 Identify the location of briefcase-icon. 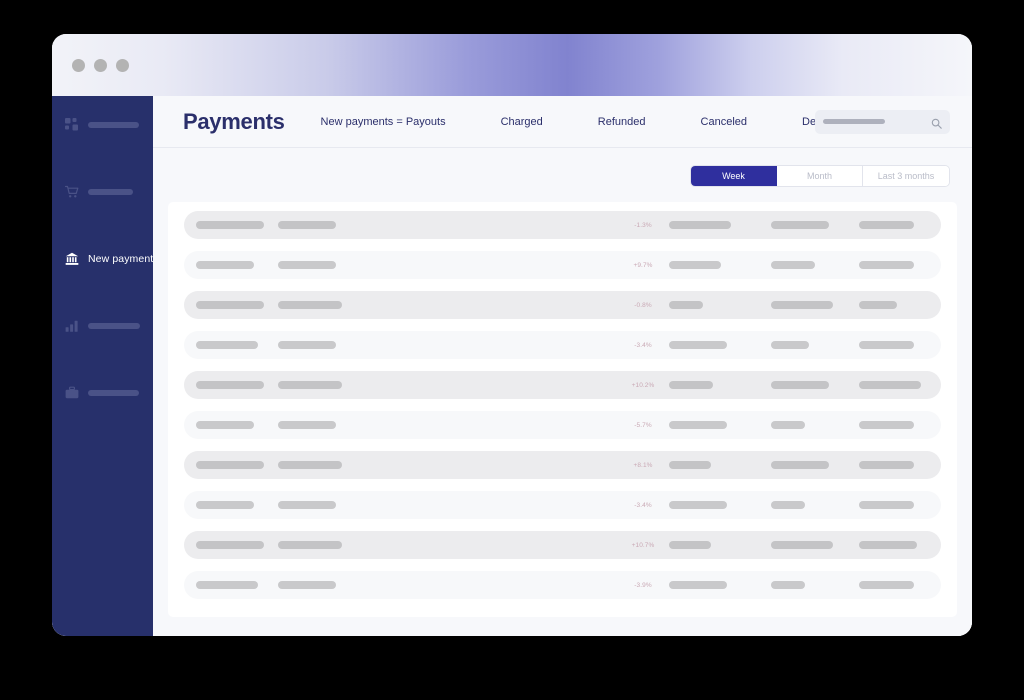
(71, 393).